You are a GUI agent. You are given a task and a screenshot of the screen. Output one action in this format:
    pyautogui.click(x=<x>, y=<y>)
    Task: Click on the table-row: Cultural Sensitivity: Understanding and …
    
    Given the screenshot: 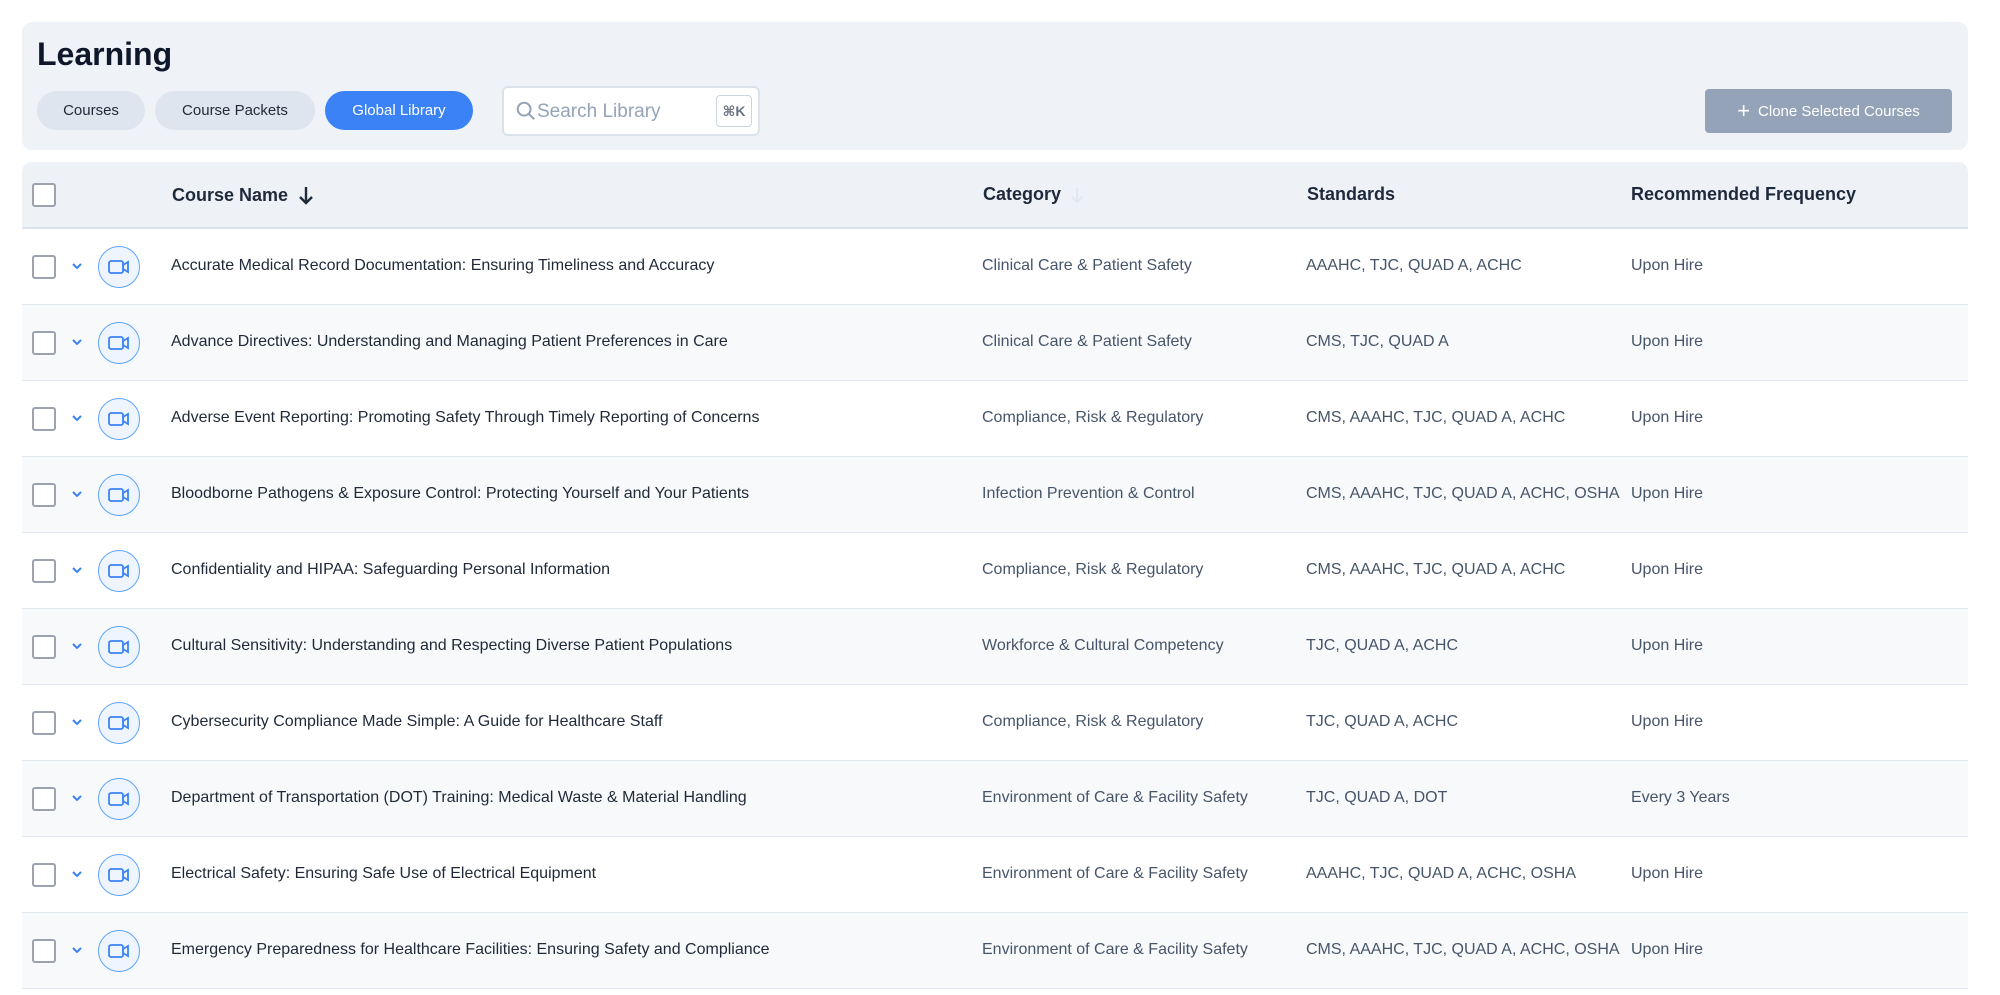 What is the action you would take?
    pyautogui.click(x=995, y=647)
    